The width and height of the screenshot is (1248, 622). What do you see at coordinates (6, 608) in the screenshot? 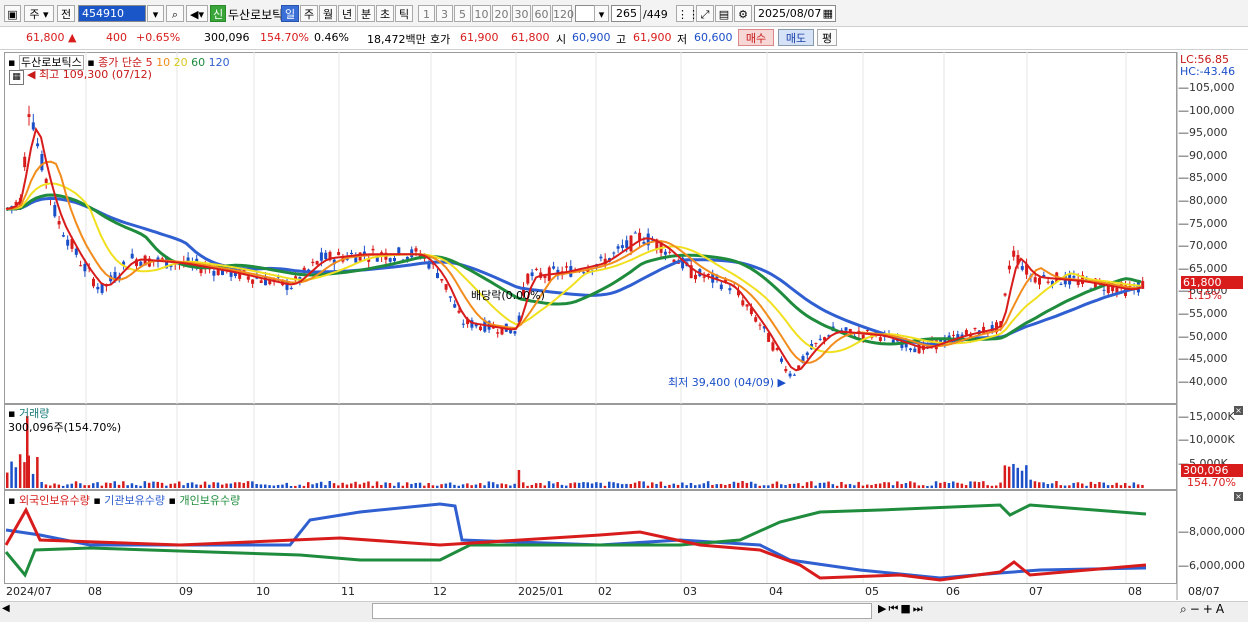
I see `scroll-left-icon: ◀` at bounding box center [6, 608].